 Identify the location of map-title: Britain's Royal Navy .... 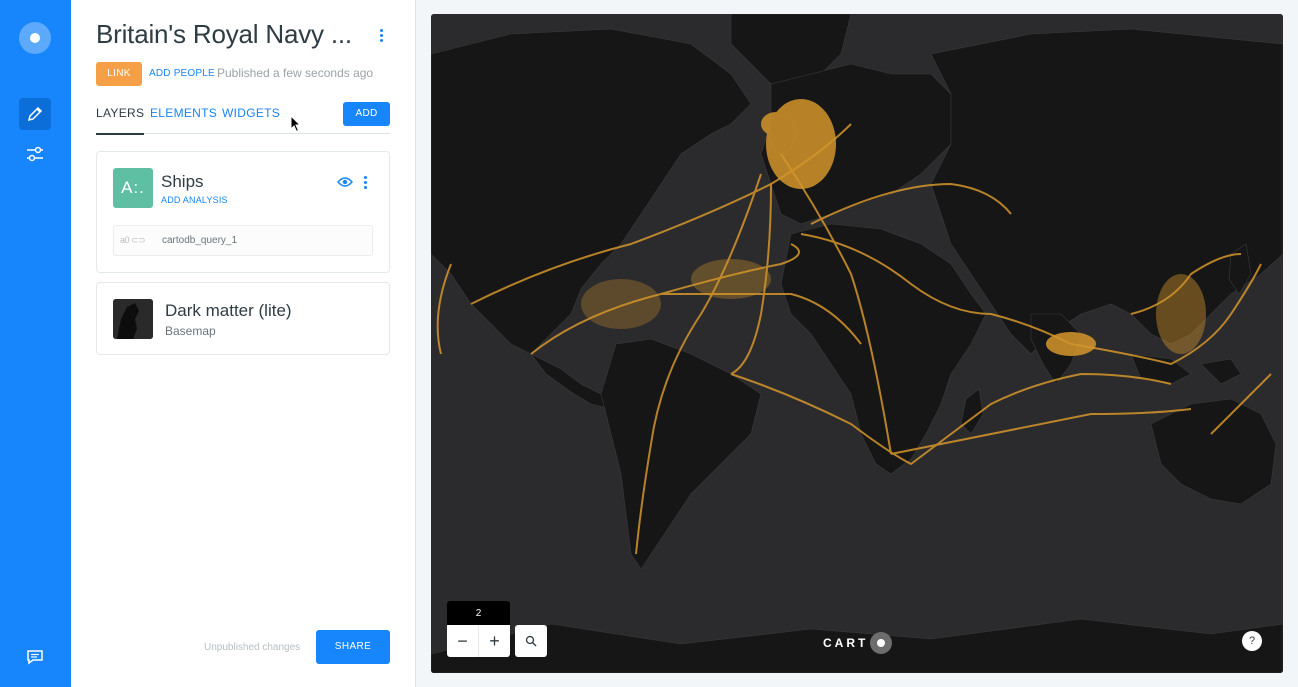
(224, 34).